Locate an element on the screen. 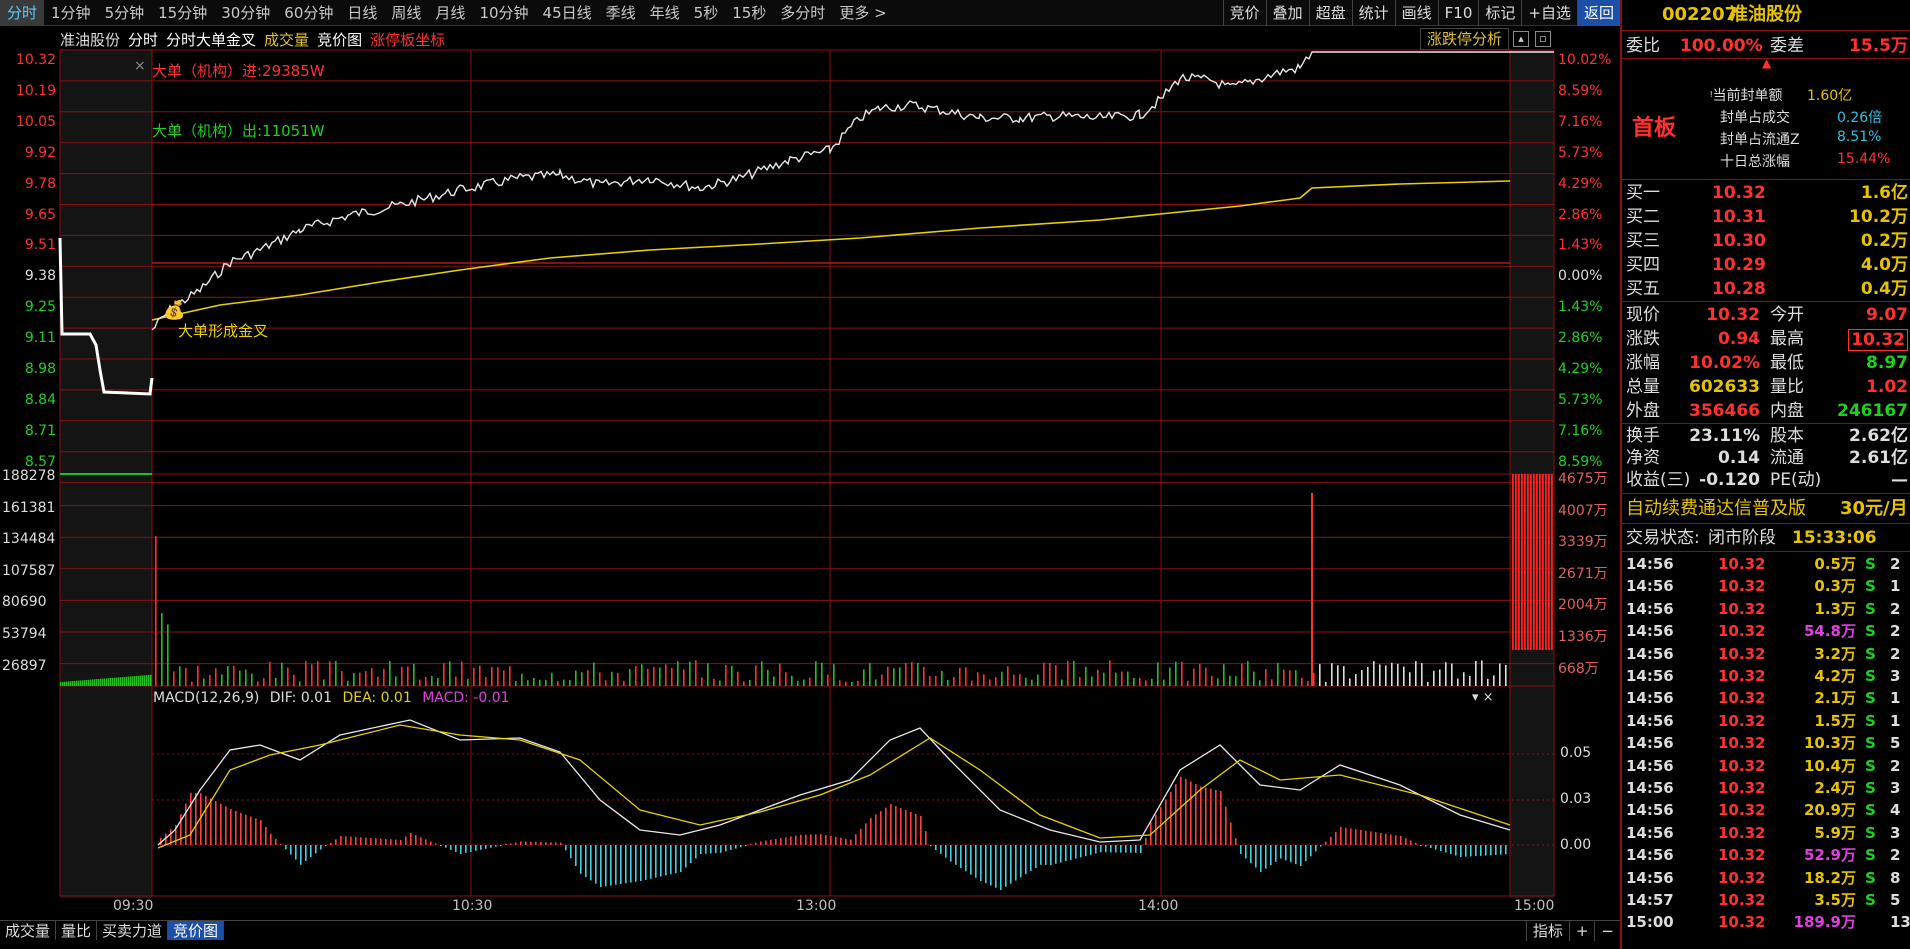 The height and width of the screenshot is (949, 1910). tick-row: 14:56 10.32 52.9万 S 2 is located at coordinates (1766, 855).